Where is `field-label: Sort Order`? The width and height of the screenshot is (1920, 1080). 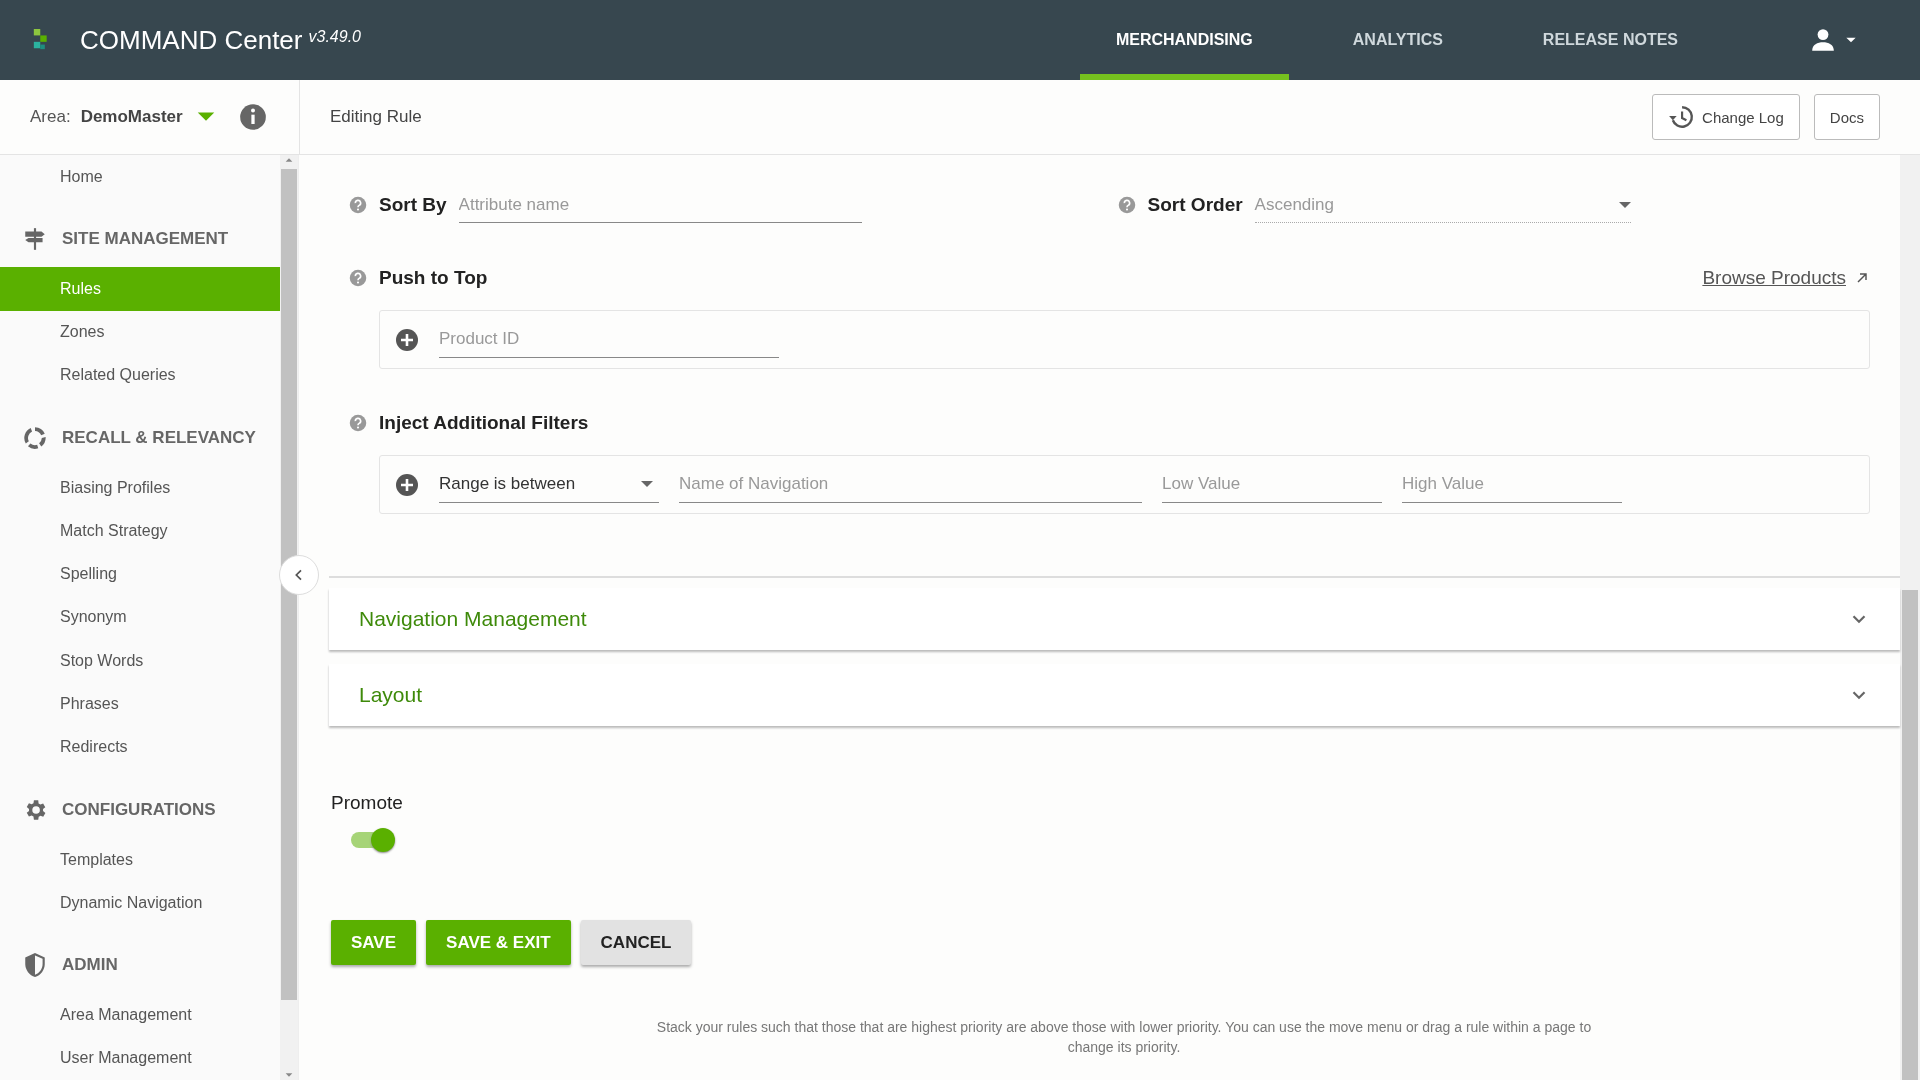
field-label: Sort Order is located at coordinates (1195, 205).